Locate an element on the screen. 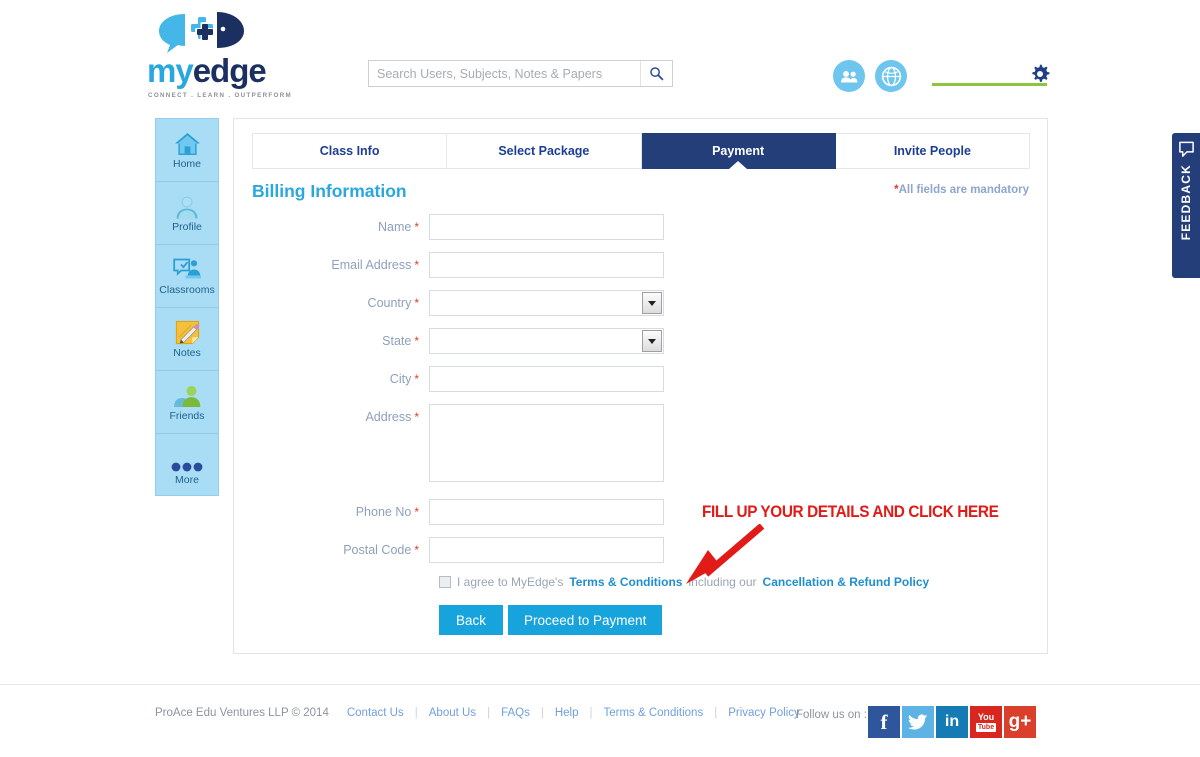 The width and height of the screenshot is (1200, 757). sidebar-item-more: More is located at coordinates (187, 465).